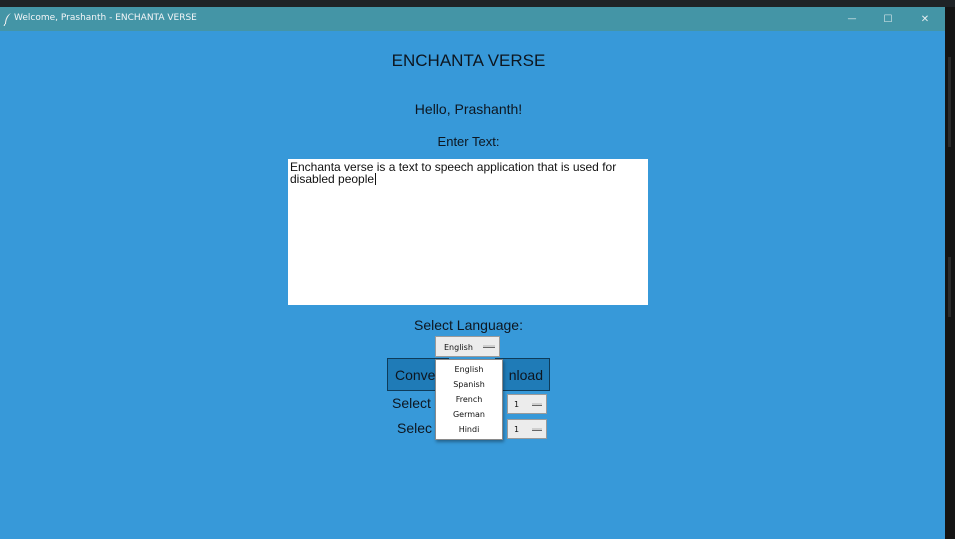 The image size is (955, 539). What do you see at coordinates (458, 347) in the screenshot?
I see `language-select-value: English` at bounding box center [458, 347].